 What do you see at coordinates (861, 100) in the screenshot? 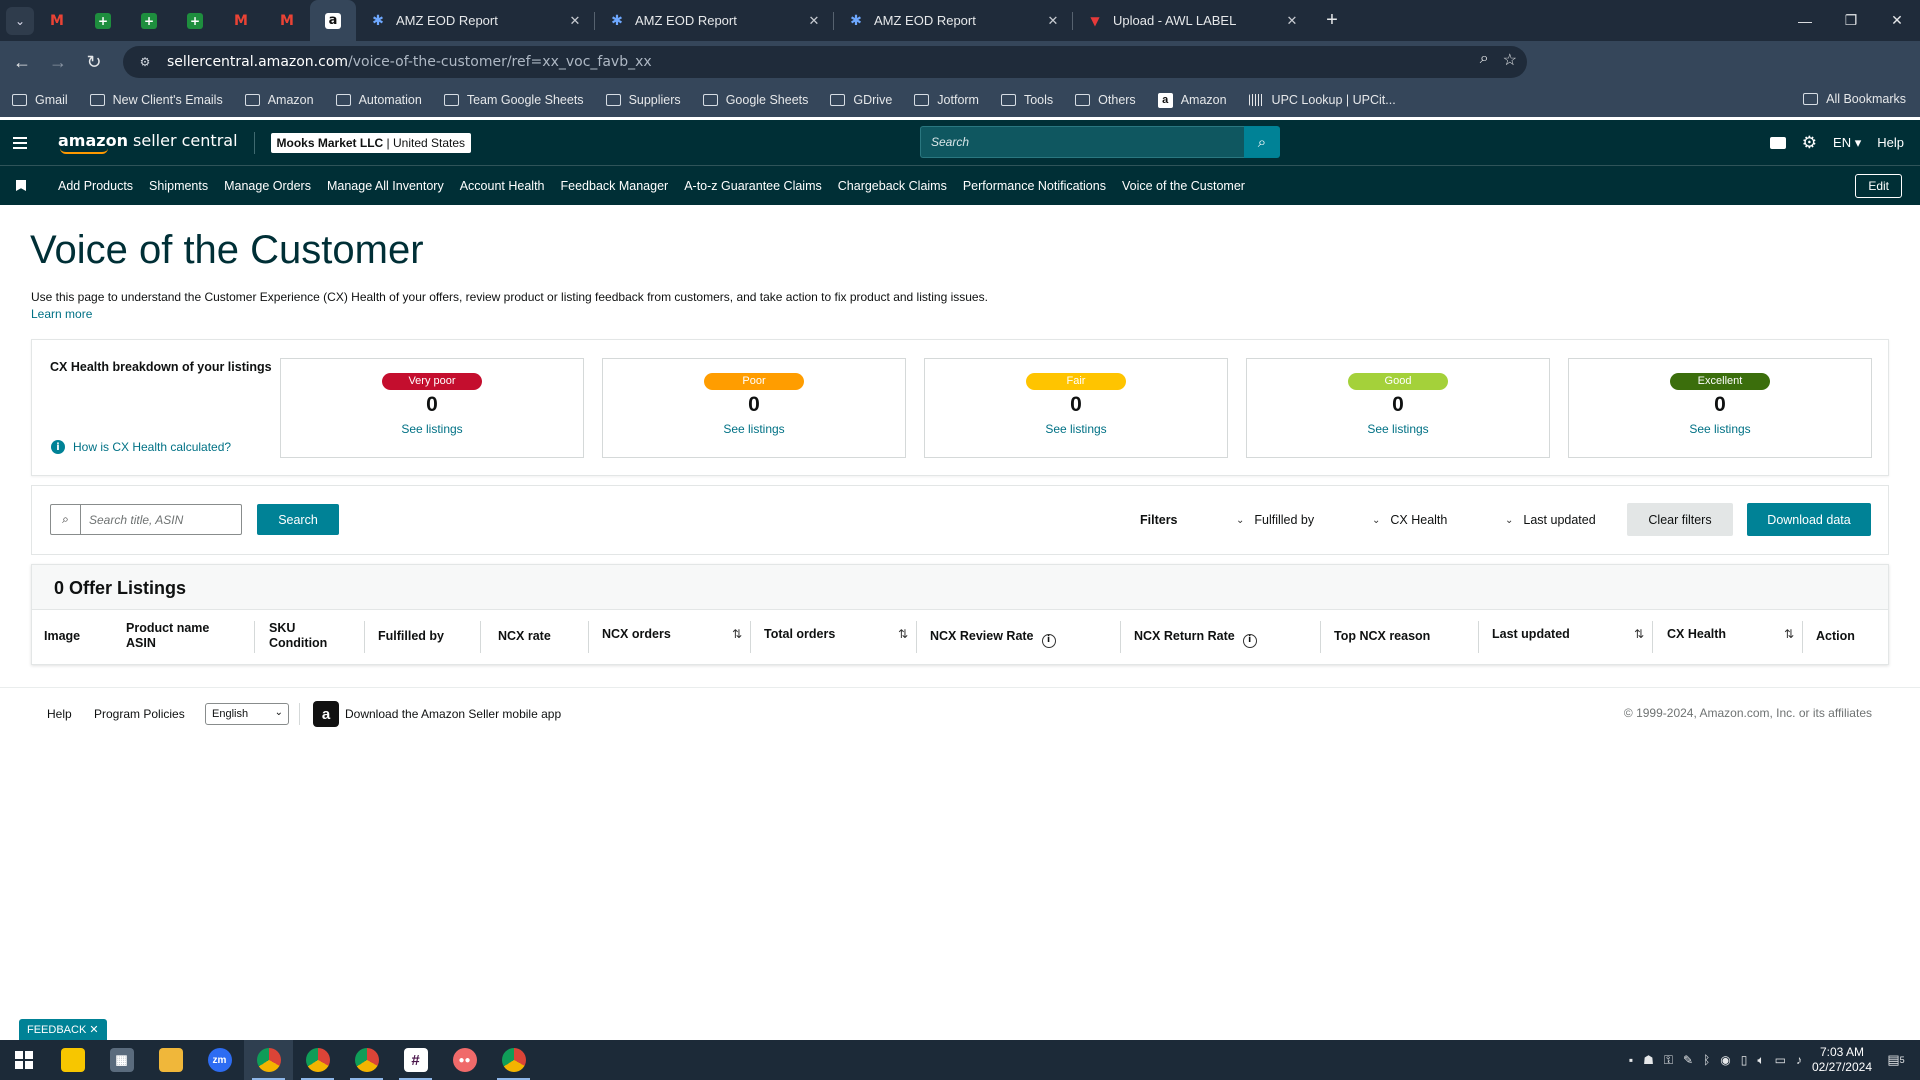
I see `bookmark-gdrive: GDrive` at bounding box center [861, 100].